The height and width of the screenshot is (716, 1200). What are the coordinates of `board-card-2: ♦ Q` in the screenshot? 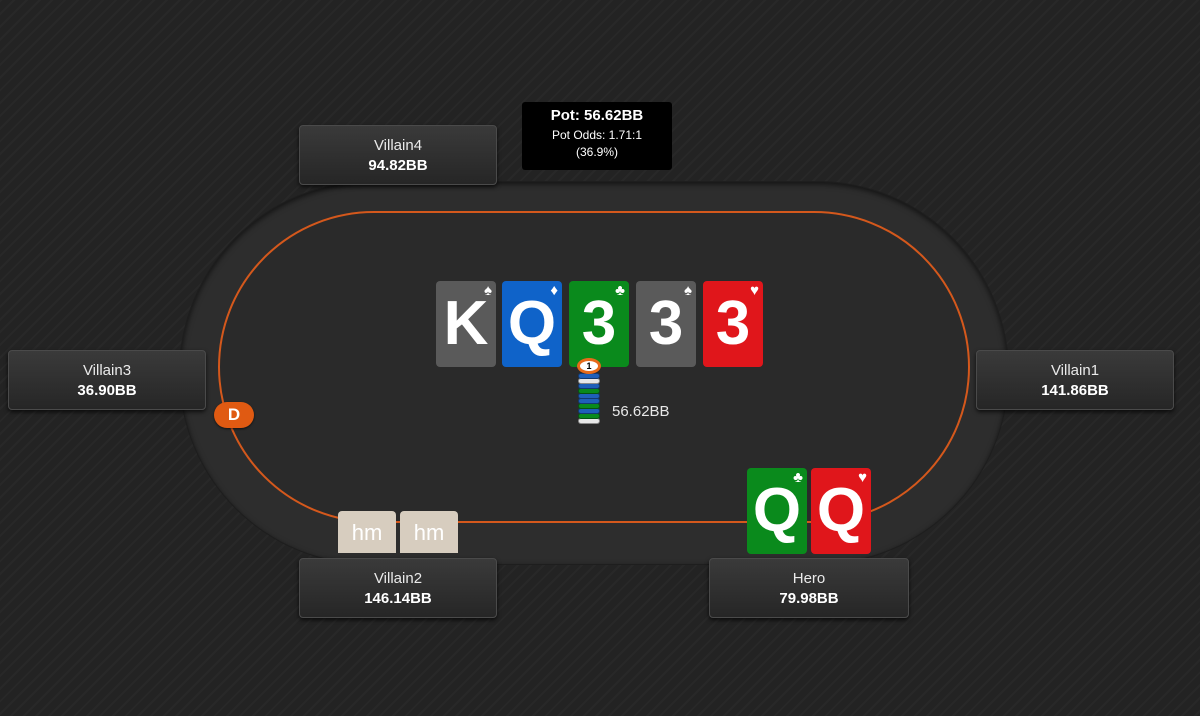 It's located at (532, 324).